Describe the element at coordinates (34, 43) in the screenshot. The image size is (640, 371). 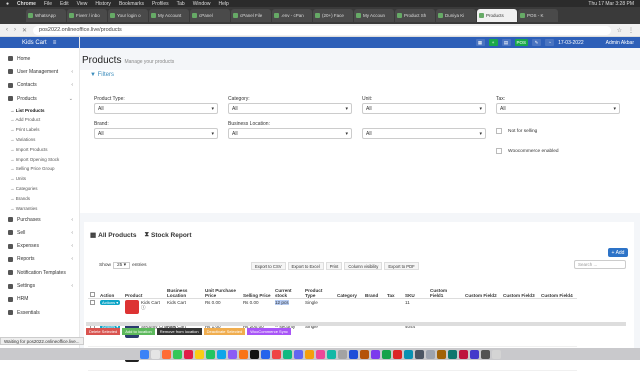
I see `brand-name: Kids Cart` at that location.